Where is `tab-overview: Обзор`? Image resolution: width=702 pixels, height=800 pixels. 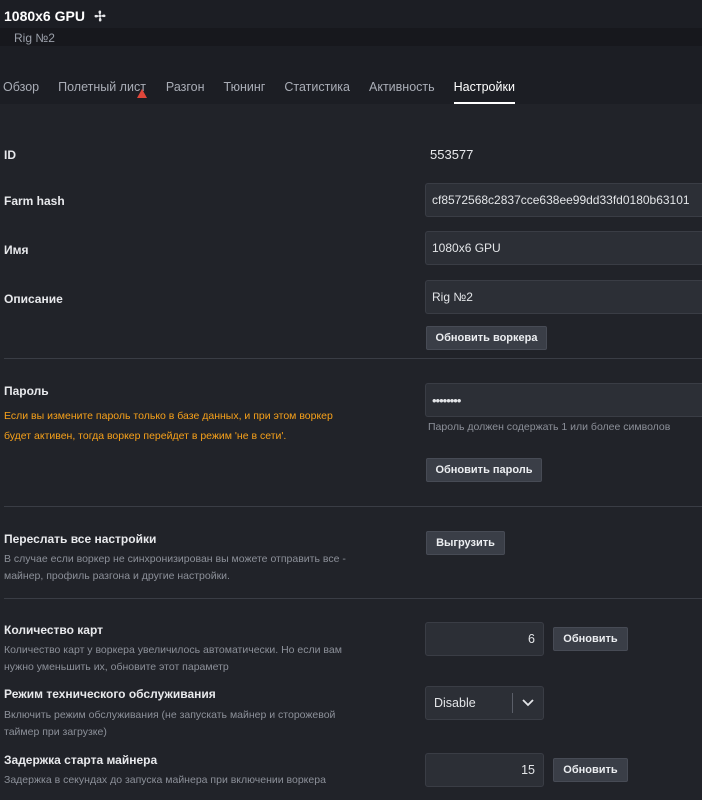
tab-overview: Обзор is located at coordinates (21, 87).